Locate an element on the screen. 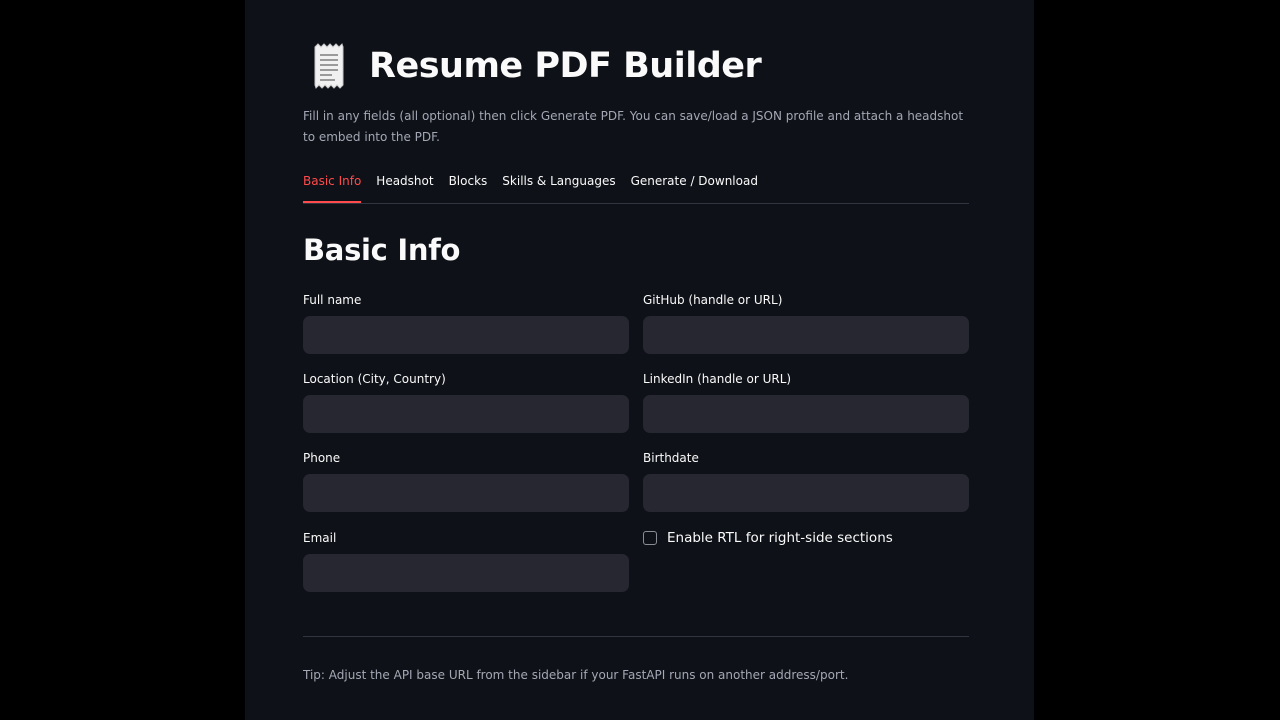  rtl-checkbox is located at coordinates (650, 538).